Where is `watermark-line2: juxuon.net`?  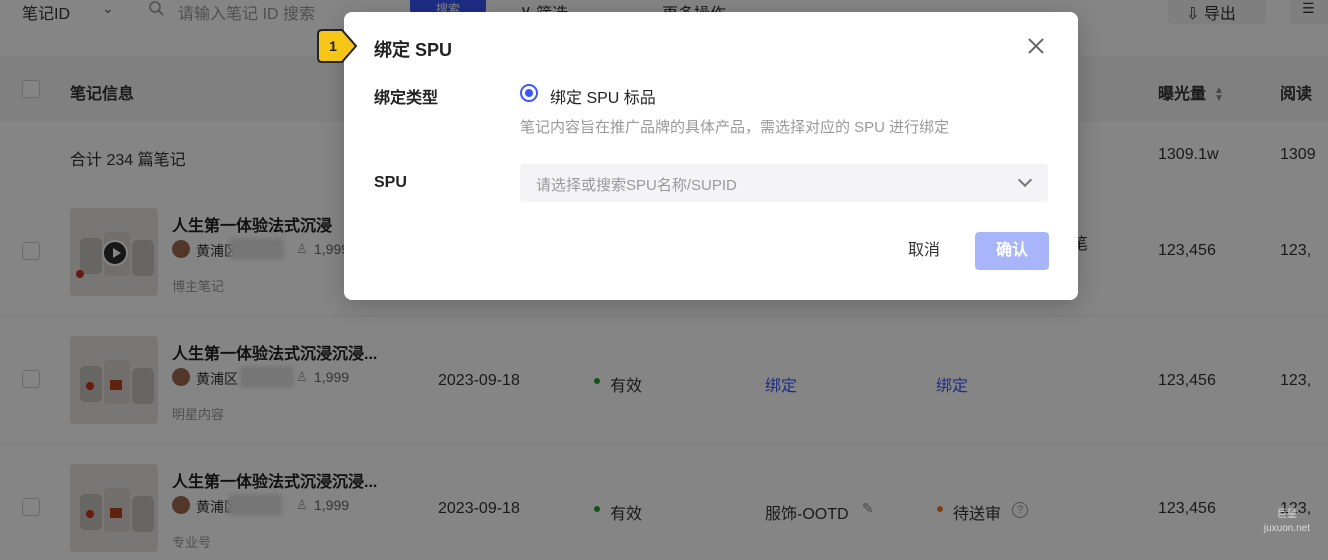
watermark-line2: juxuon.net is located at coordinates (1286, 528).